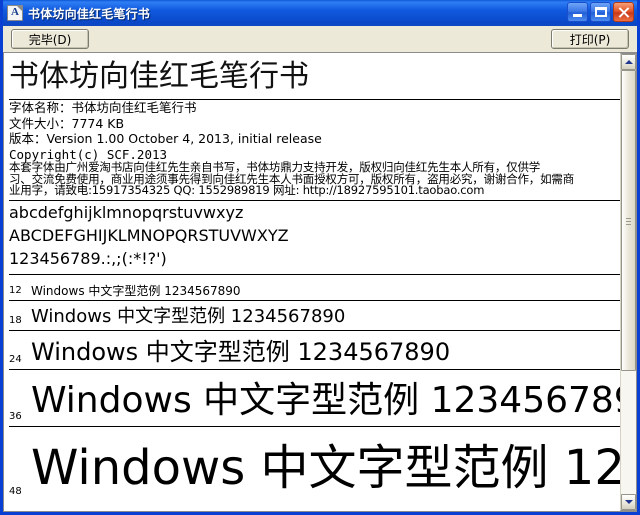 The width and height of the screenshot is (640, 515). Describe the element at coordinates (590, 39) in the screenshot. I see `print-button: 打印(P)` at that location.